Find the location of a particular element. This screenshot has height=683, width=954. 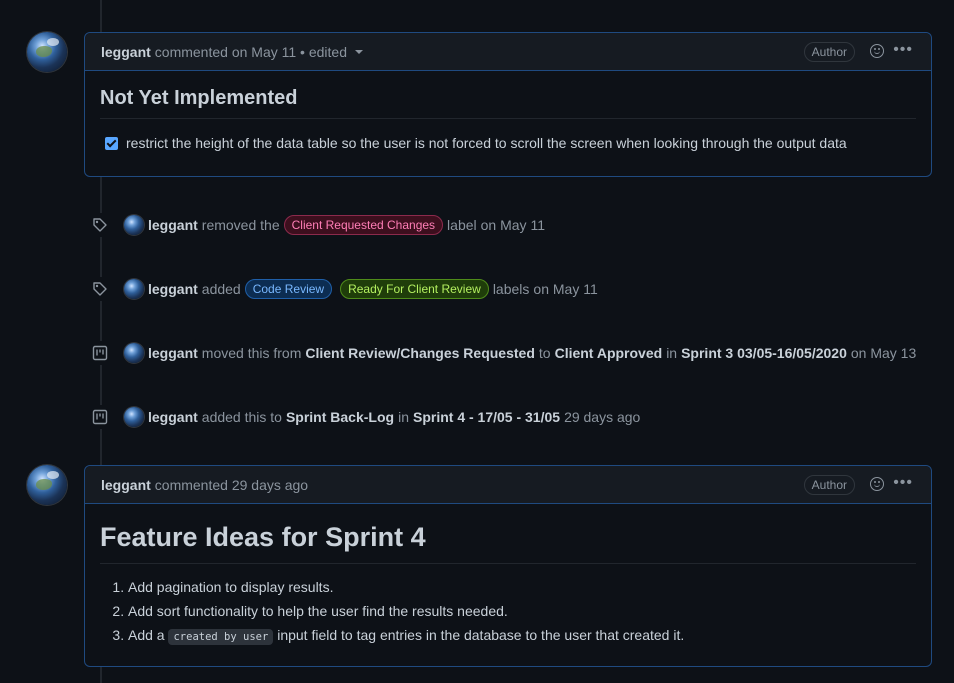

project-column-from: Client Review/Changes Requested is located at coordinates (420, 353).